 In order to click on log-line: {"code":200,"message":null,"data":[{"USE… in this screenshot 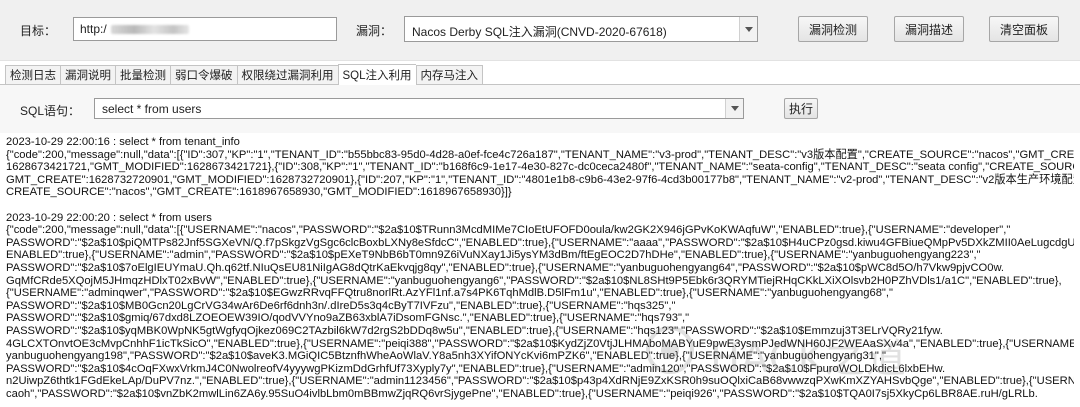, I will do `click(508, 230)`.